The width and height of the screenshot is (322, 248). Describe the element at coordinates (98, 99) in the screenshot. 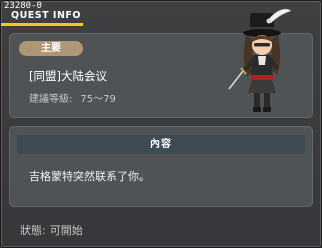

I see `level-range: 75～79` at that location.